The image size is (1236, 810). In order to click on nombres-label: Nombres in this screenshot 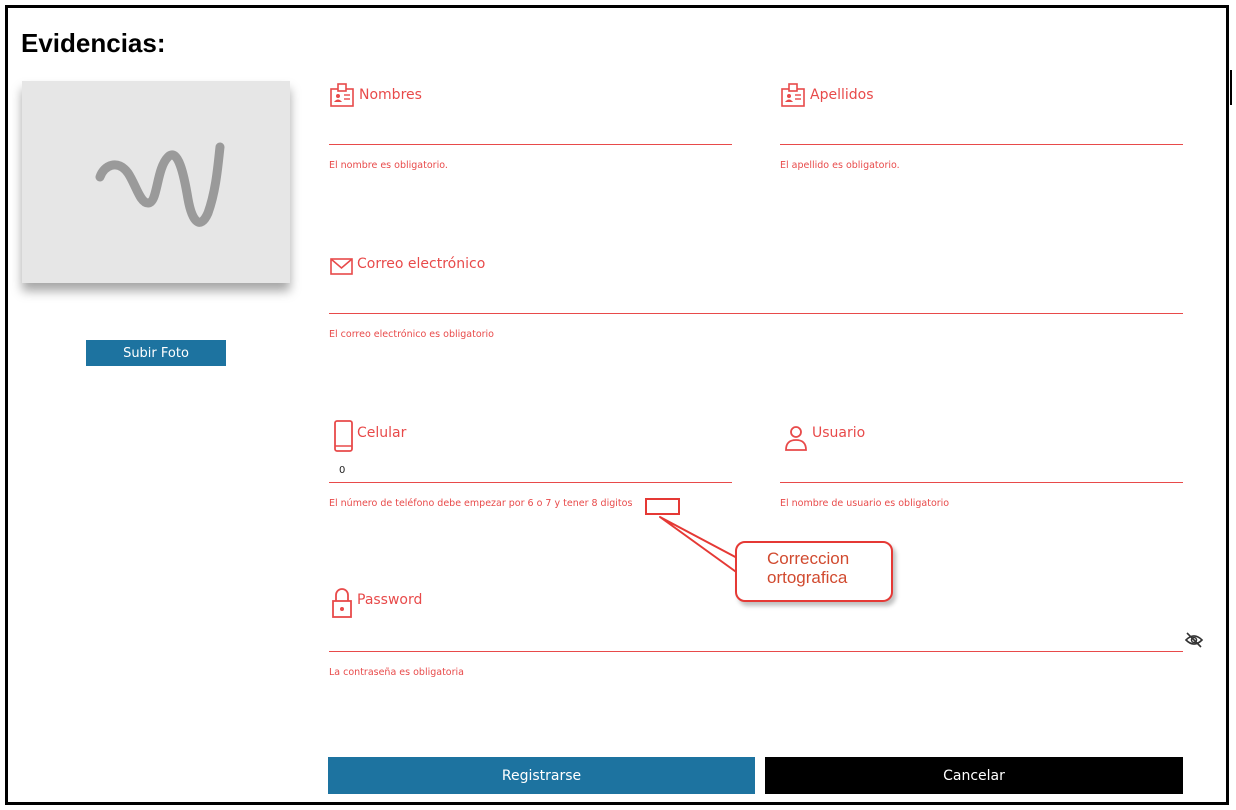, I will do `click(390, 95)`.